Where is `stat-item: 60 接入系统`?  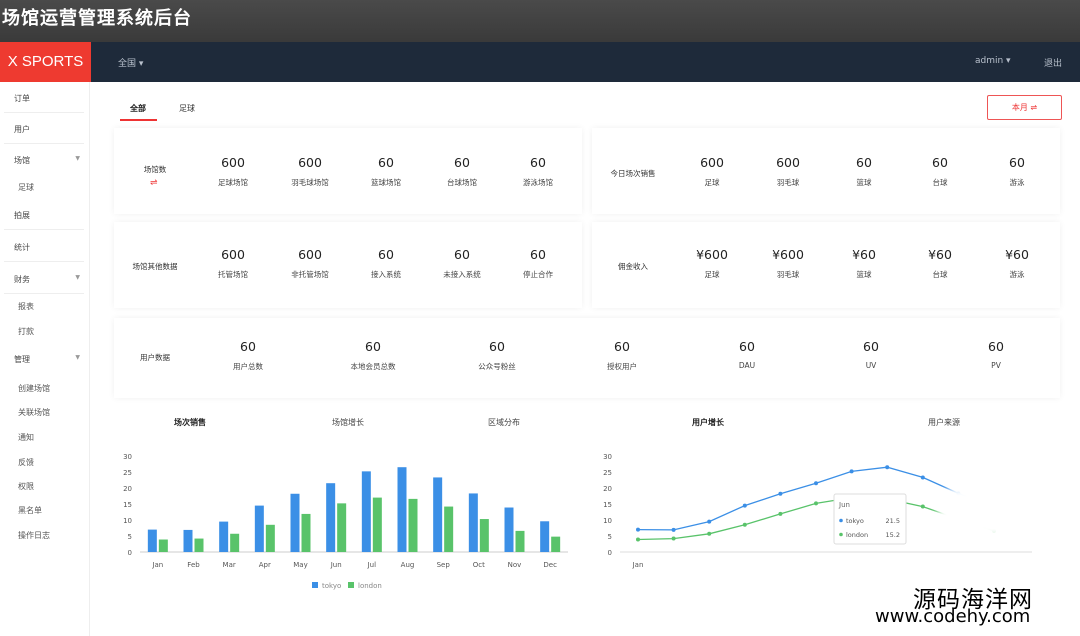
stat-item: 60 接入系统 is located at coordinates (386, 263).